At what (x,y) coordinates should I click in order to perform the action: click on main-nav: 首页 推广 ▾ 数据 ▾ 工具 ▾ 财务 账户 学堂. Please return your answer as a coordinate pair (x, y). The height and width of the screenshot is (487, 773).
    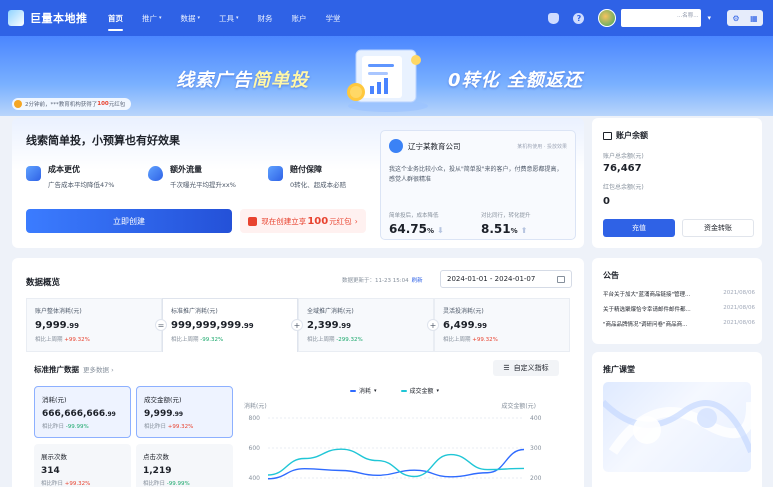
    Looking at the image, I should click on (234, 18).